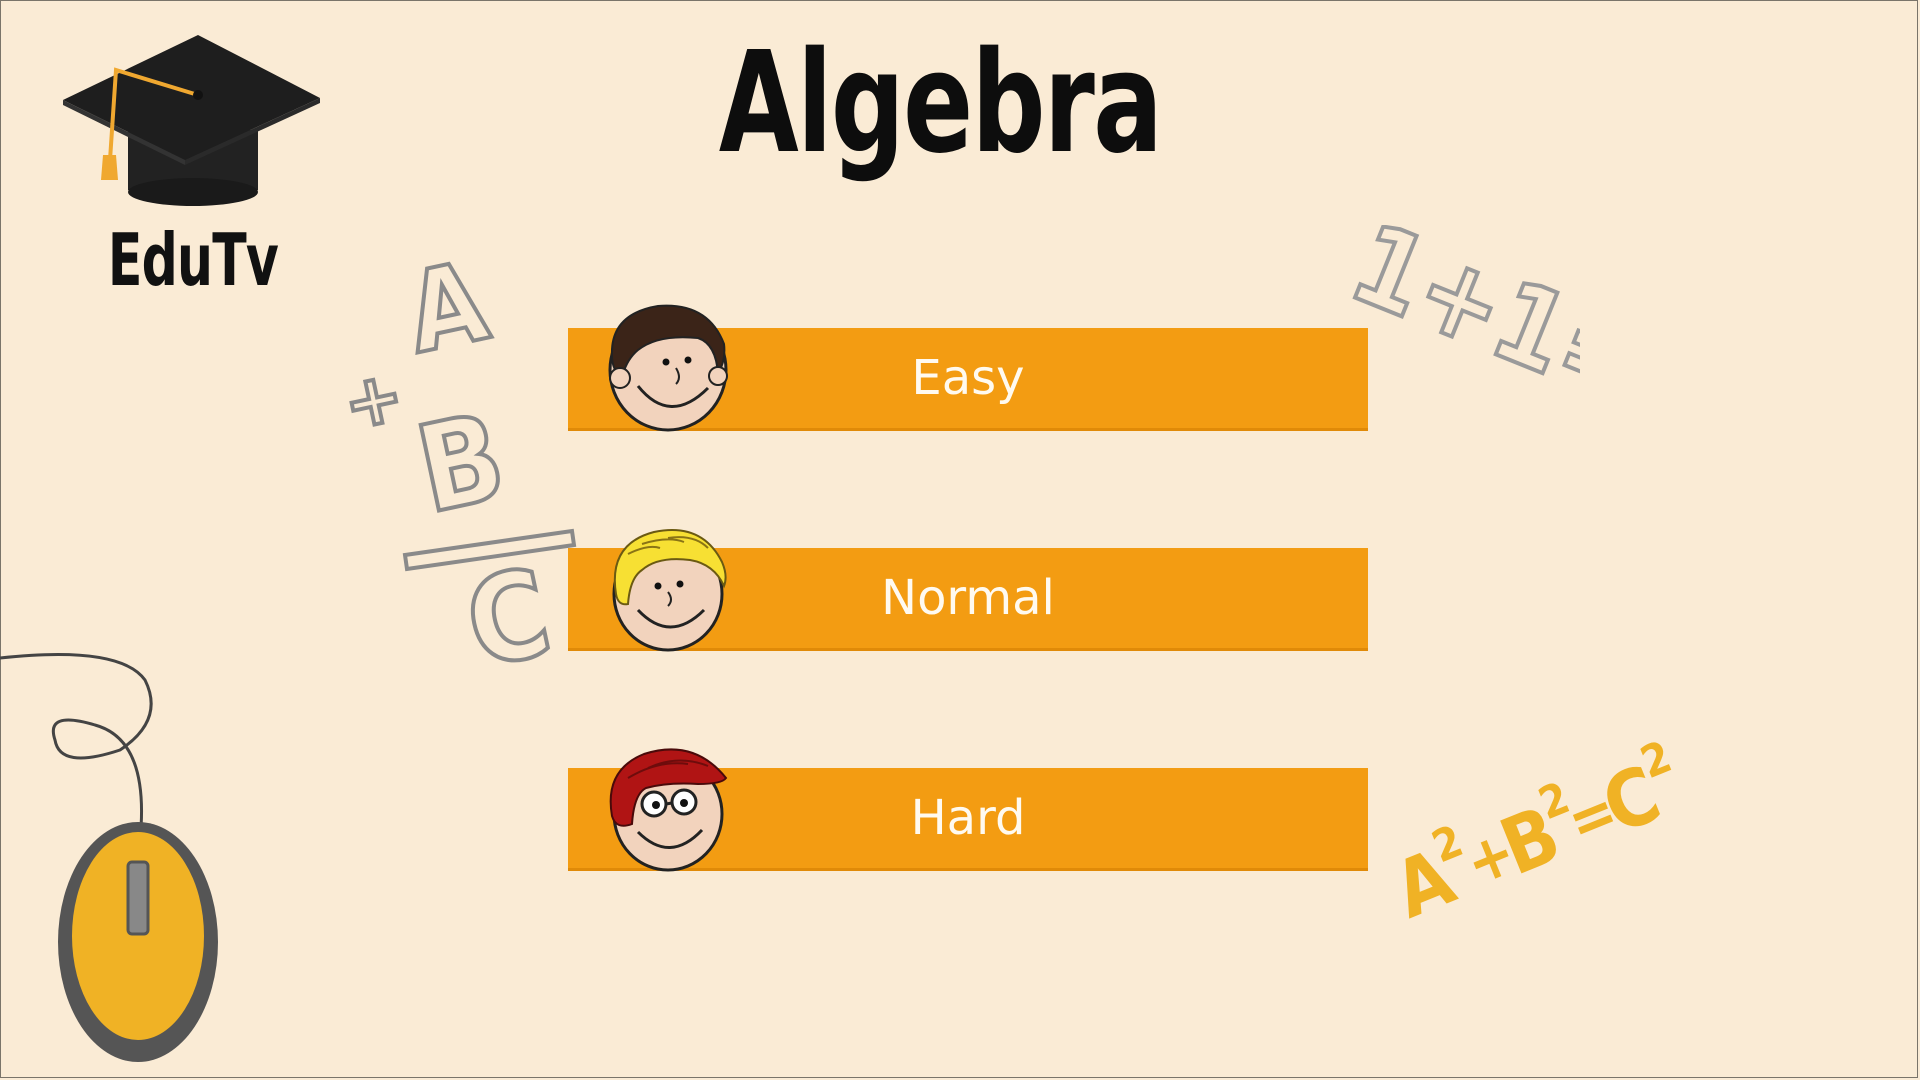  I want to click on plus-sign: +, so click(375, 400).